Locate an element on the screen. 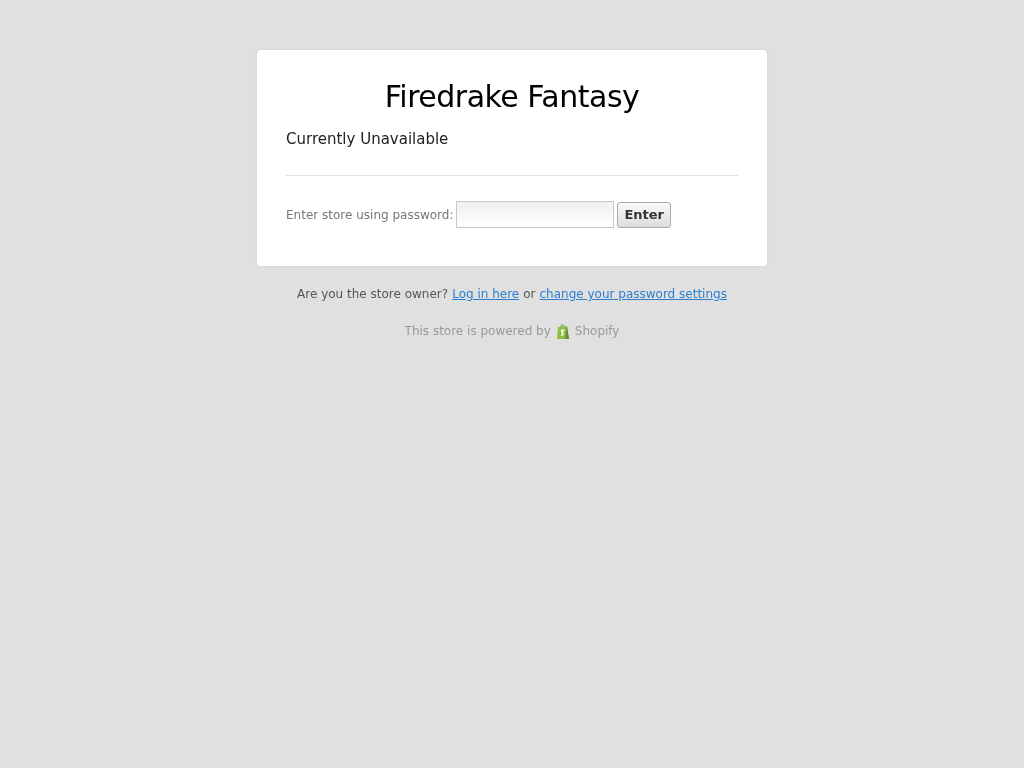 This screenshot has width=1024, height=768. store-title: Firedrake Fantasy is located at coordinates (512, 97).